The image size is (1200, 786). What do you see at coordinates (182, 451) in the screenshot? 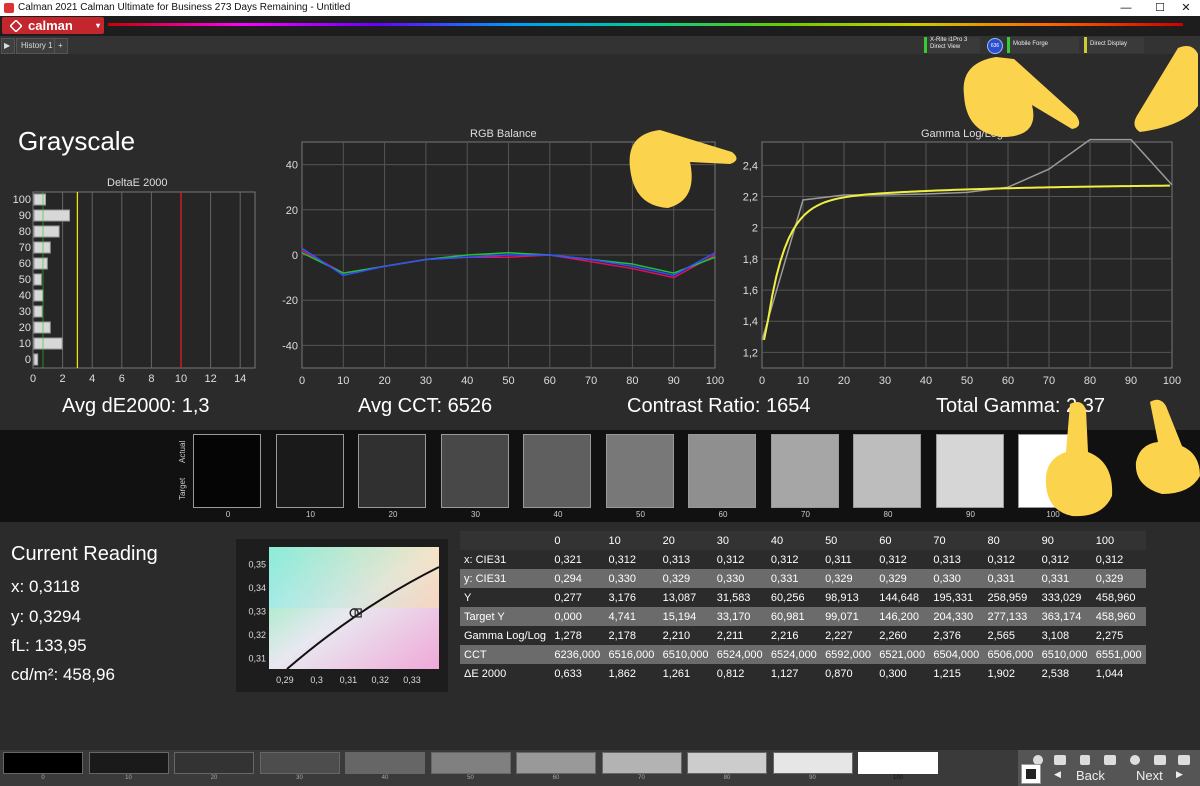
I see `actual-row-label: Actual` at bounding box center [182, 451].